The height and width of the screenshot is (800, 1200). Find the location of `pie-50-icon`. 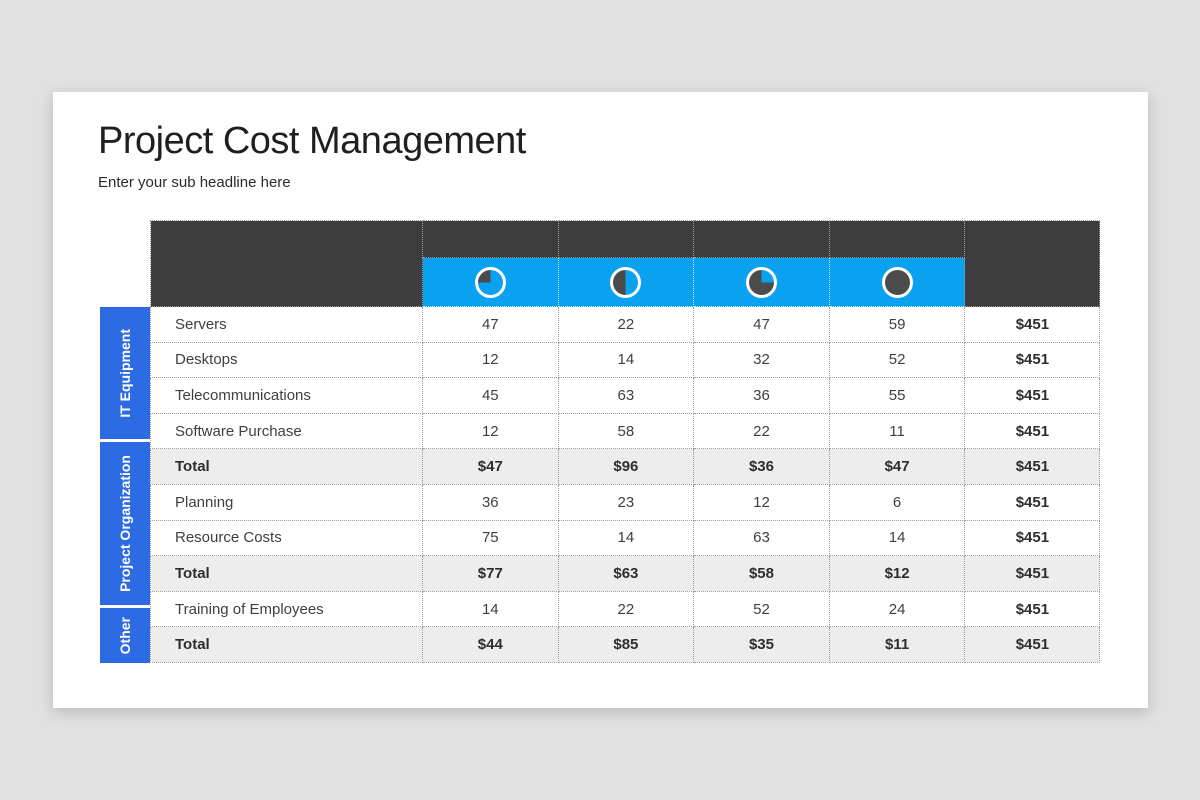

pie-50-icon is located at coordinates (626, 282).